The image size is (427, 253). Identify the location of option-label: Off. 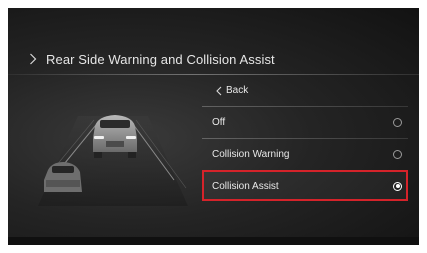
(219, 122).